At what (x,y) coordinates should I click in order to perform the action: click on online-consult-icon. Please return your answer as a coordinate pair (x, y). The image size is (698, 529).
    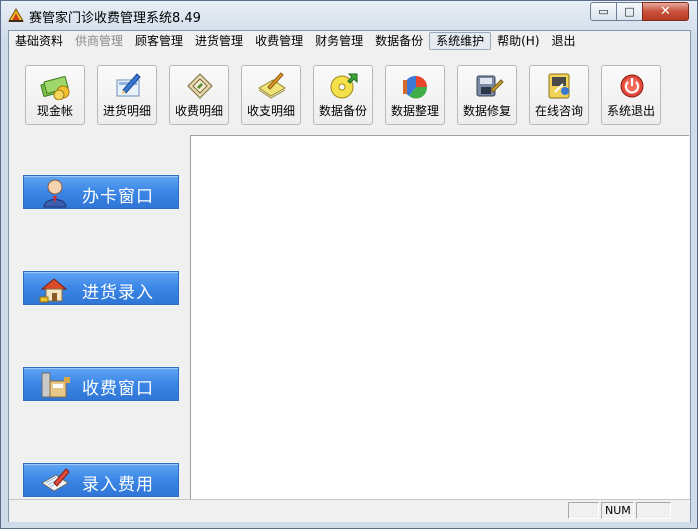
    Looking at the image, I should click on (559, 86).